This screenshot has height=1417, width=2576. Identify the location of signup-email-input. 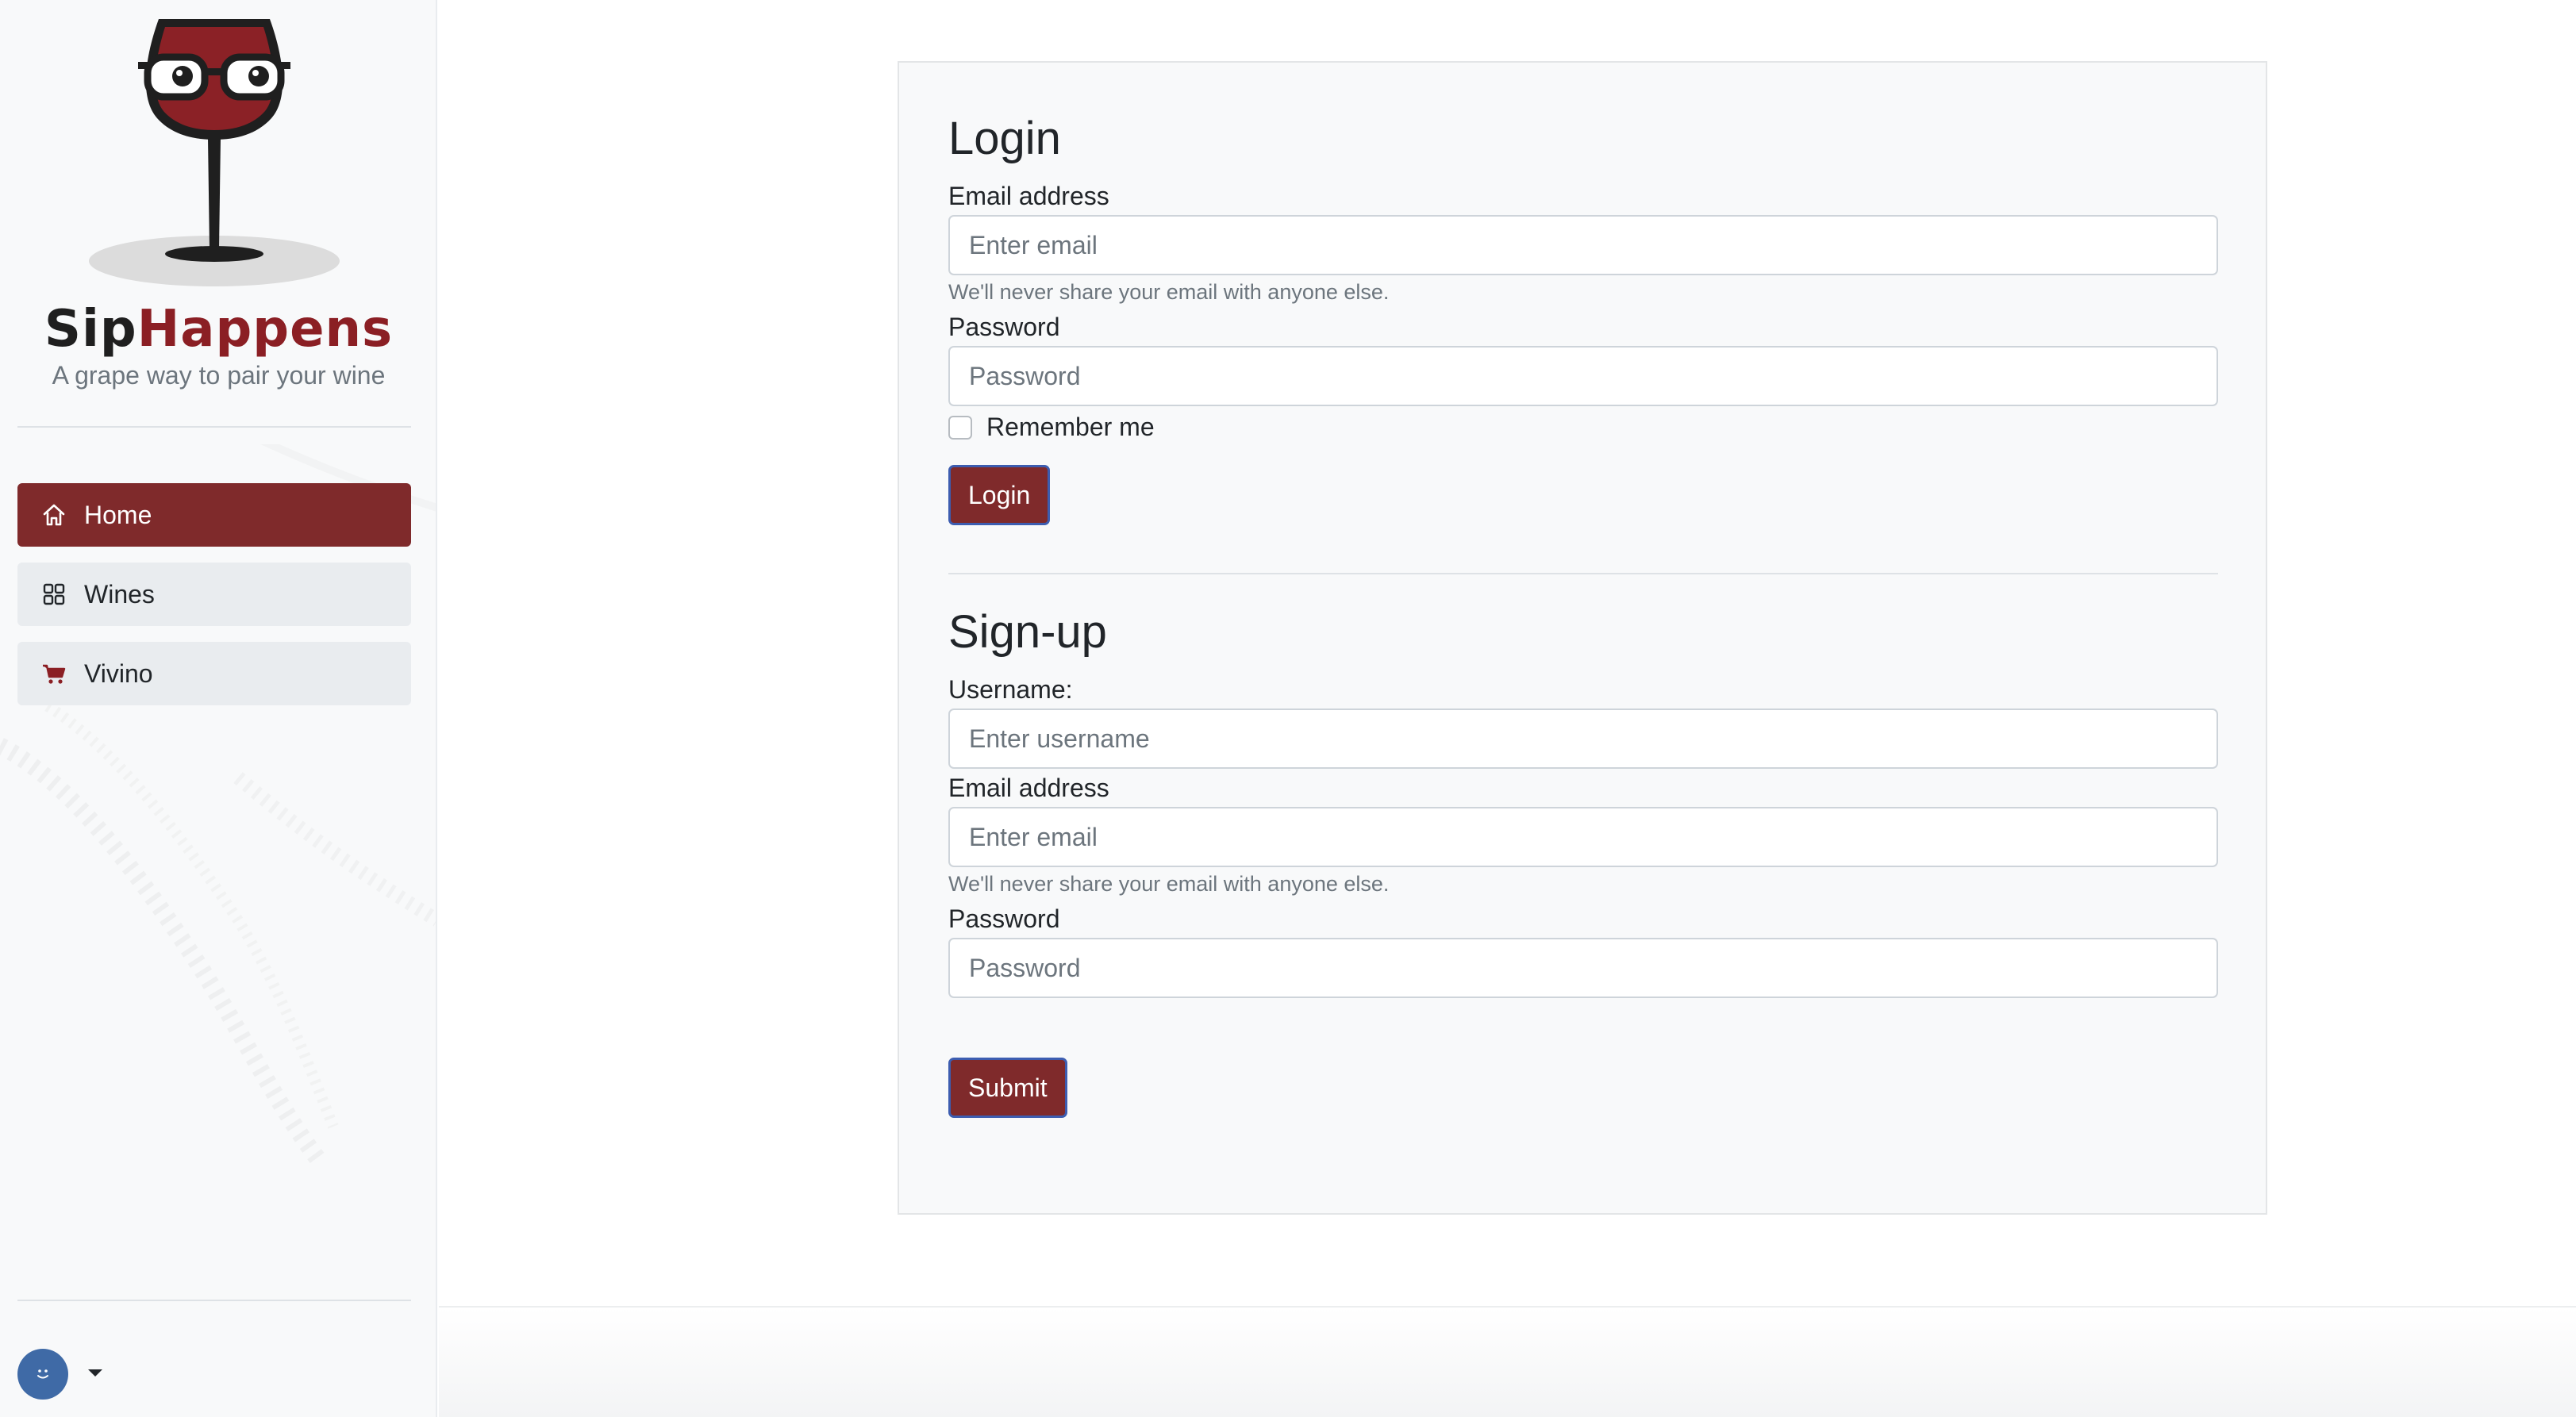
(1583, 837).